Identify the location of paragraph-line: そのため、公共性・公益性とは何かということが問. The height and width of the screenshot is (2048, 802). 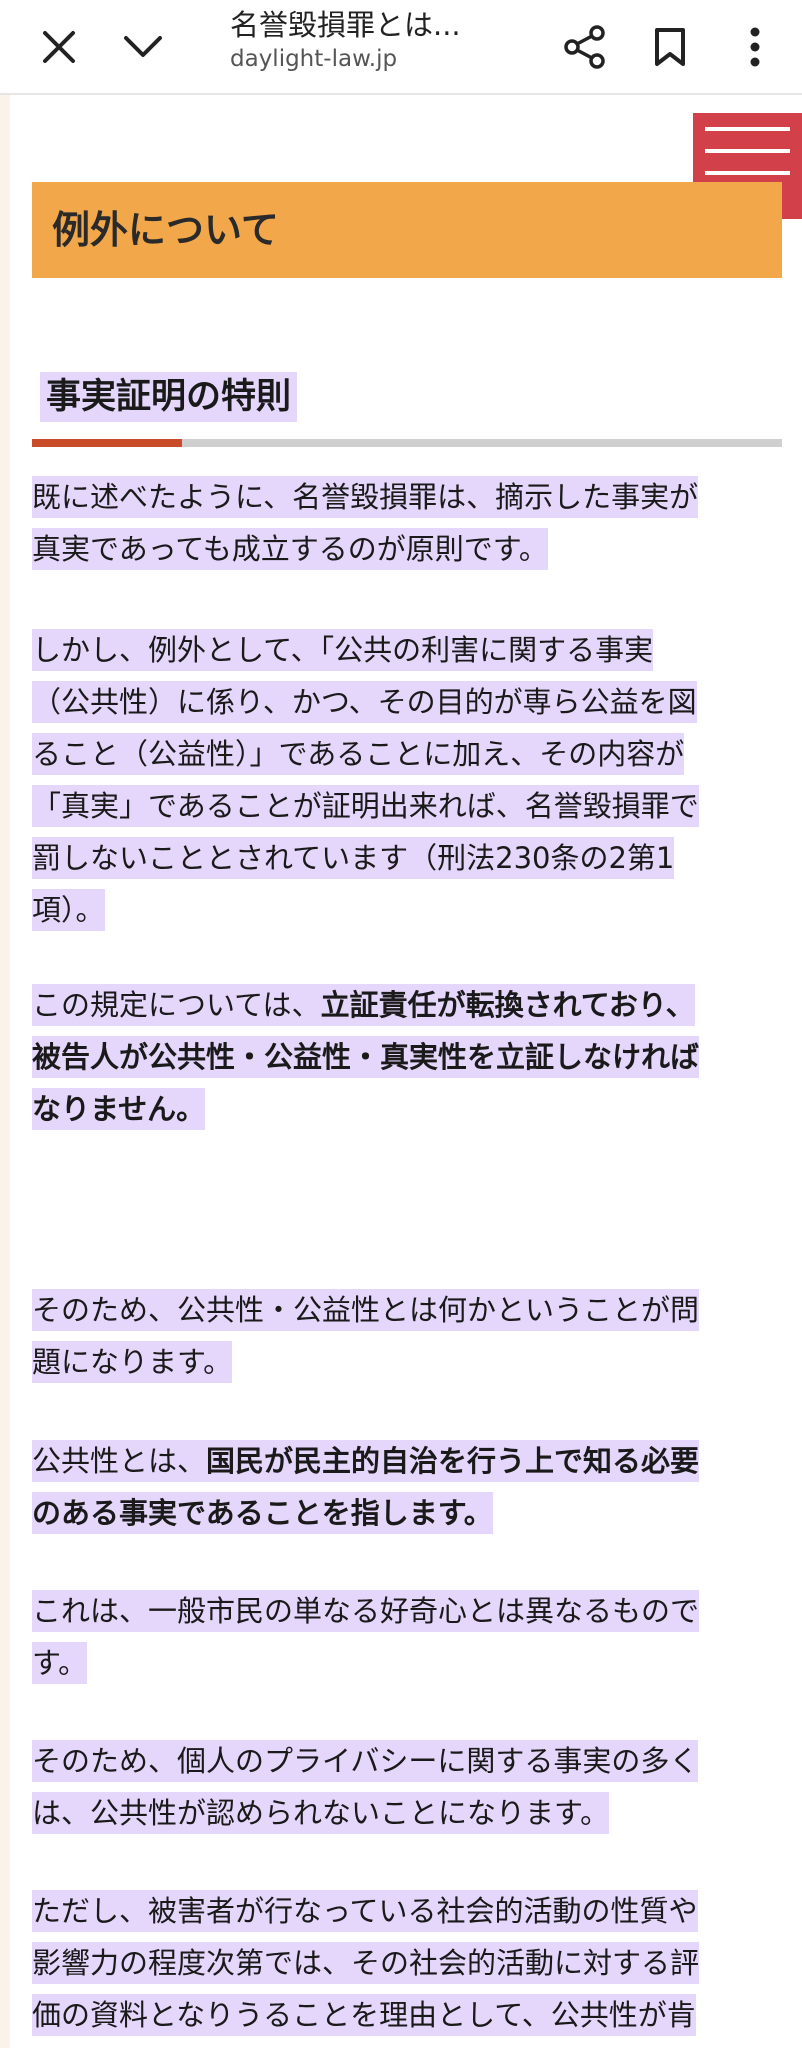
(366, 1310).